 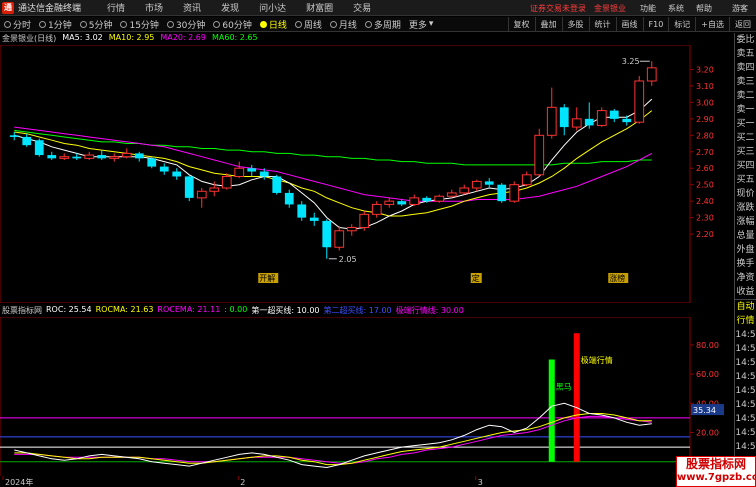 I want to click on function-menu: 功能, so click(x=648, y=8).